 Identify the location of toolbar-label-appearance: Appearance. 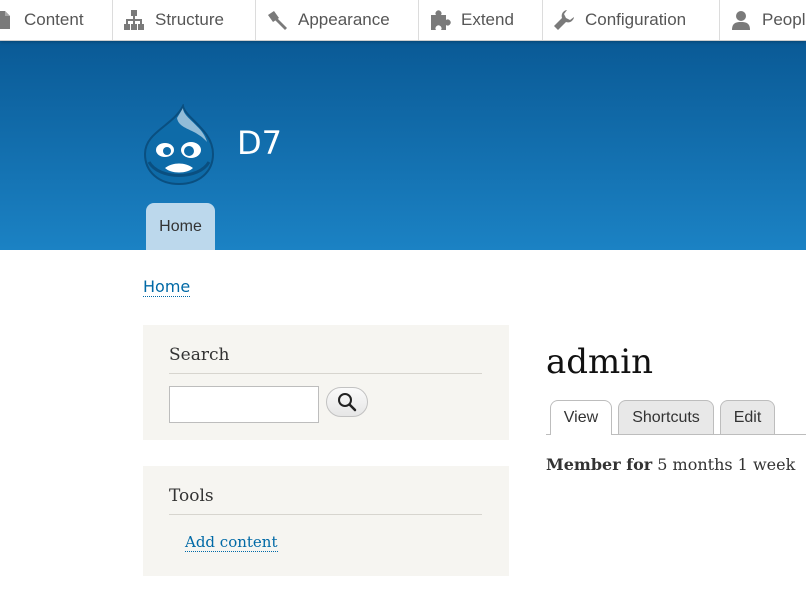
(344, 19).